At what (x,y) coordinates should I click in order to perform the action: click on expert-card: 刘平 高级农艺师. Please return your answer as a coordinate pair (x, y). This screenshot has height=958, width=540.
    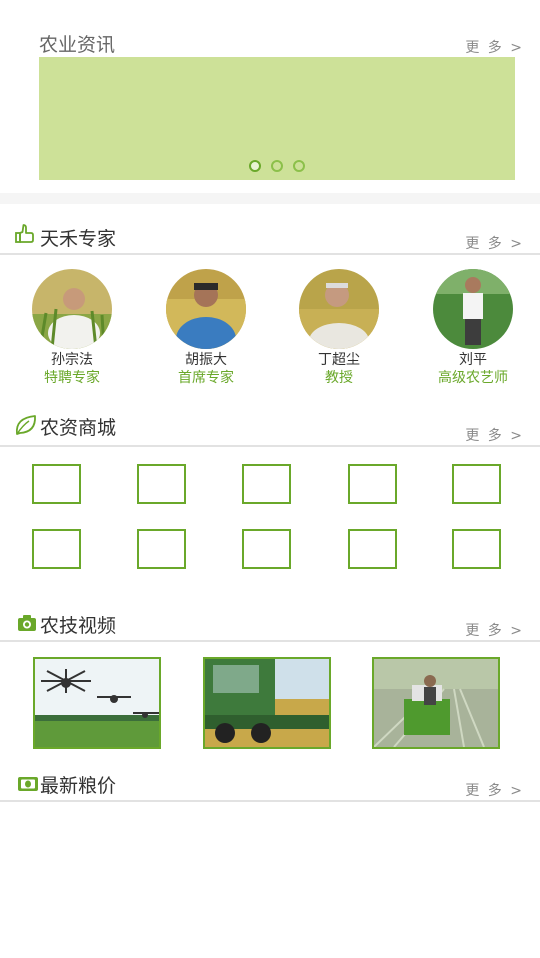
    Looking at the image, I should click on (473, 328).